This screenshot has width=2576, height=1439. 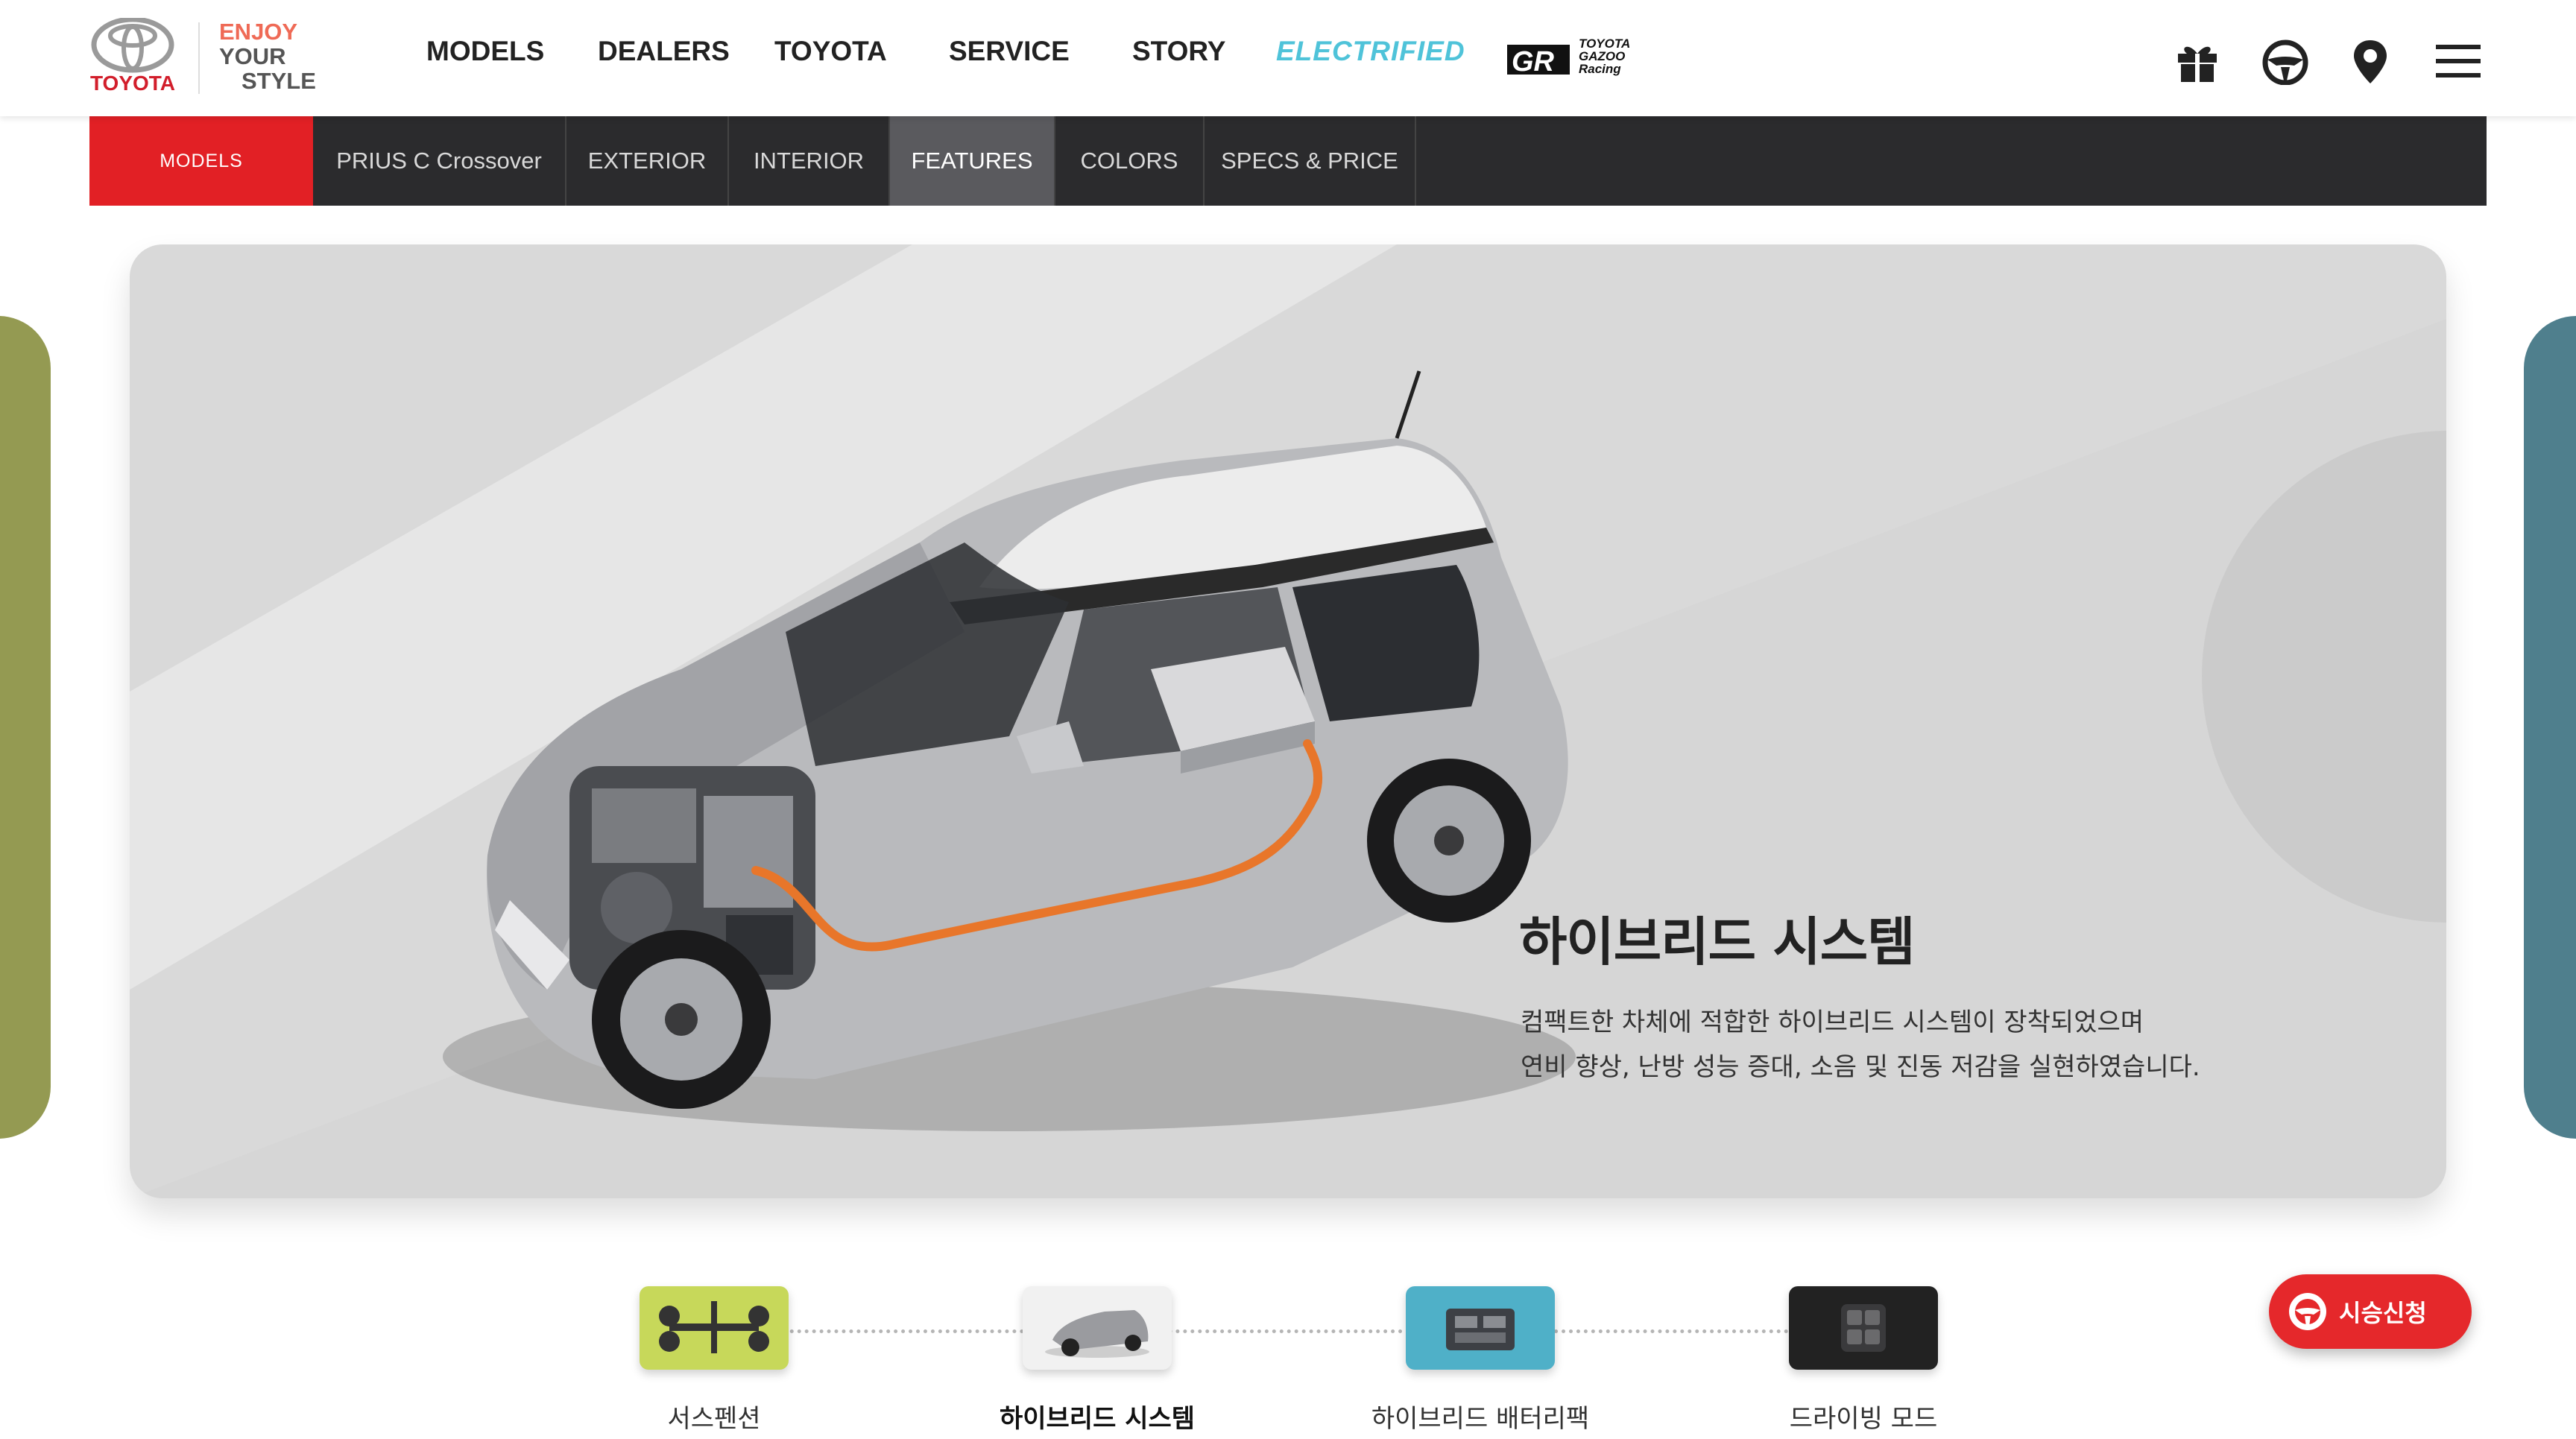 What do you see at coordinates (1097, 1419) in the screenshot?
I see `thumbnail-label: 하이브리드 시스템` at bounding box center [1097, 1419].